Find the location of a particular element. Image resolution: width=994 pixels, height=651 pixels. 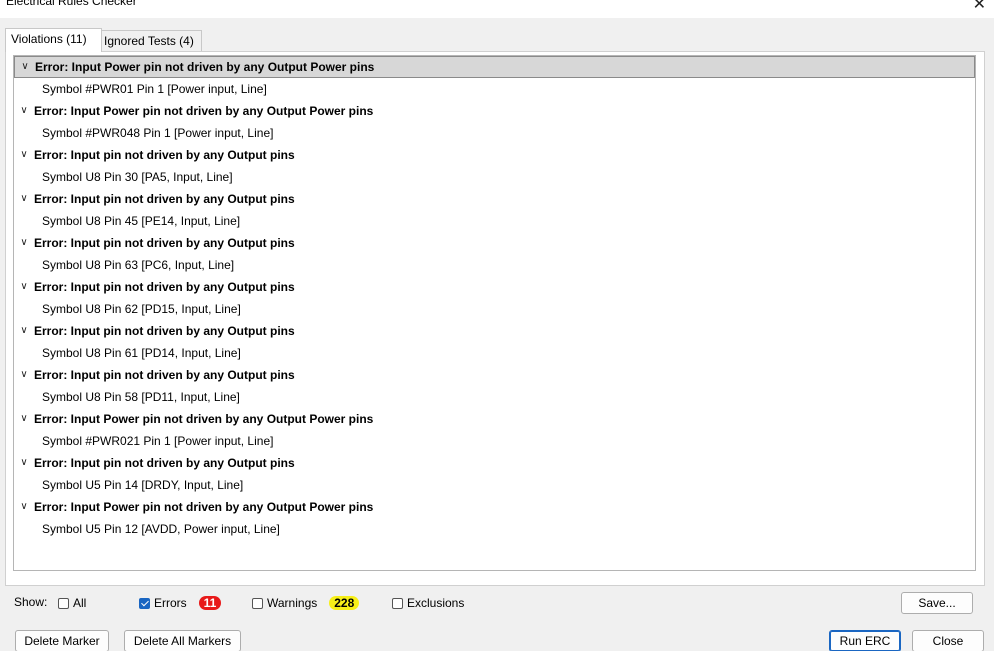

violation-item-row: Symbol U8 Pin 63 [PC6, Input, Line] is located at coordinates (494, 265).